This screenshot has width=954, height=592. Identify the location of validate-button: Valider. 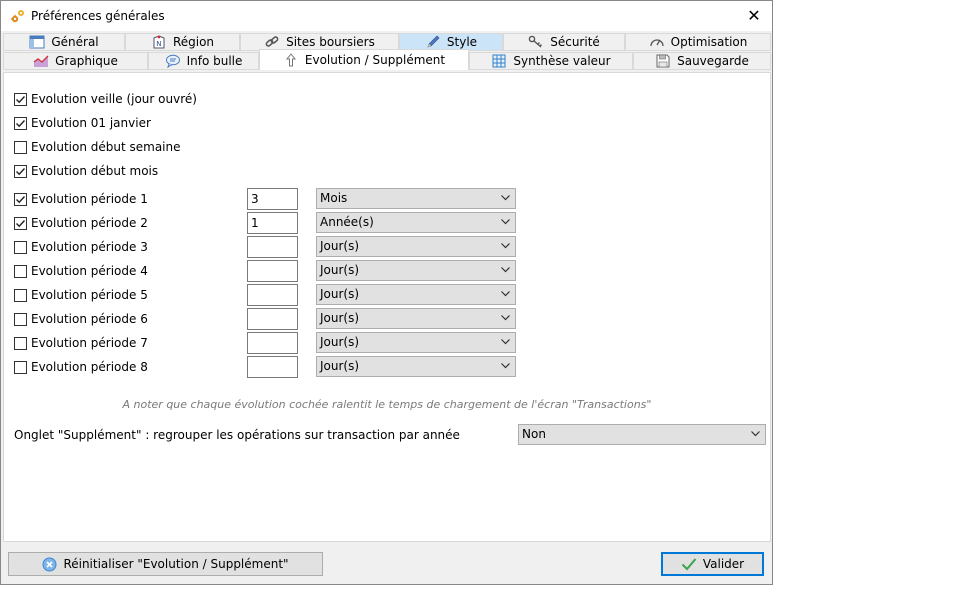
(712, 564).